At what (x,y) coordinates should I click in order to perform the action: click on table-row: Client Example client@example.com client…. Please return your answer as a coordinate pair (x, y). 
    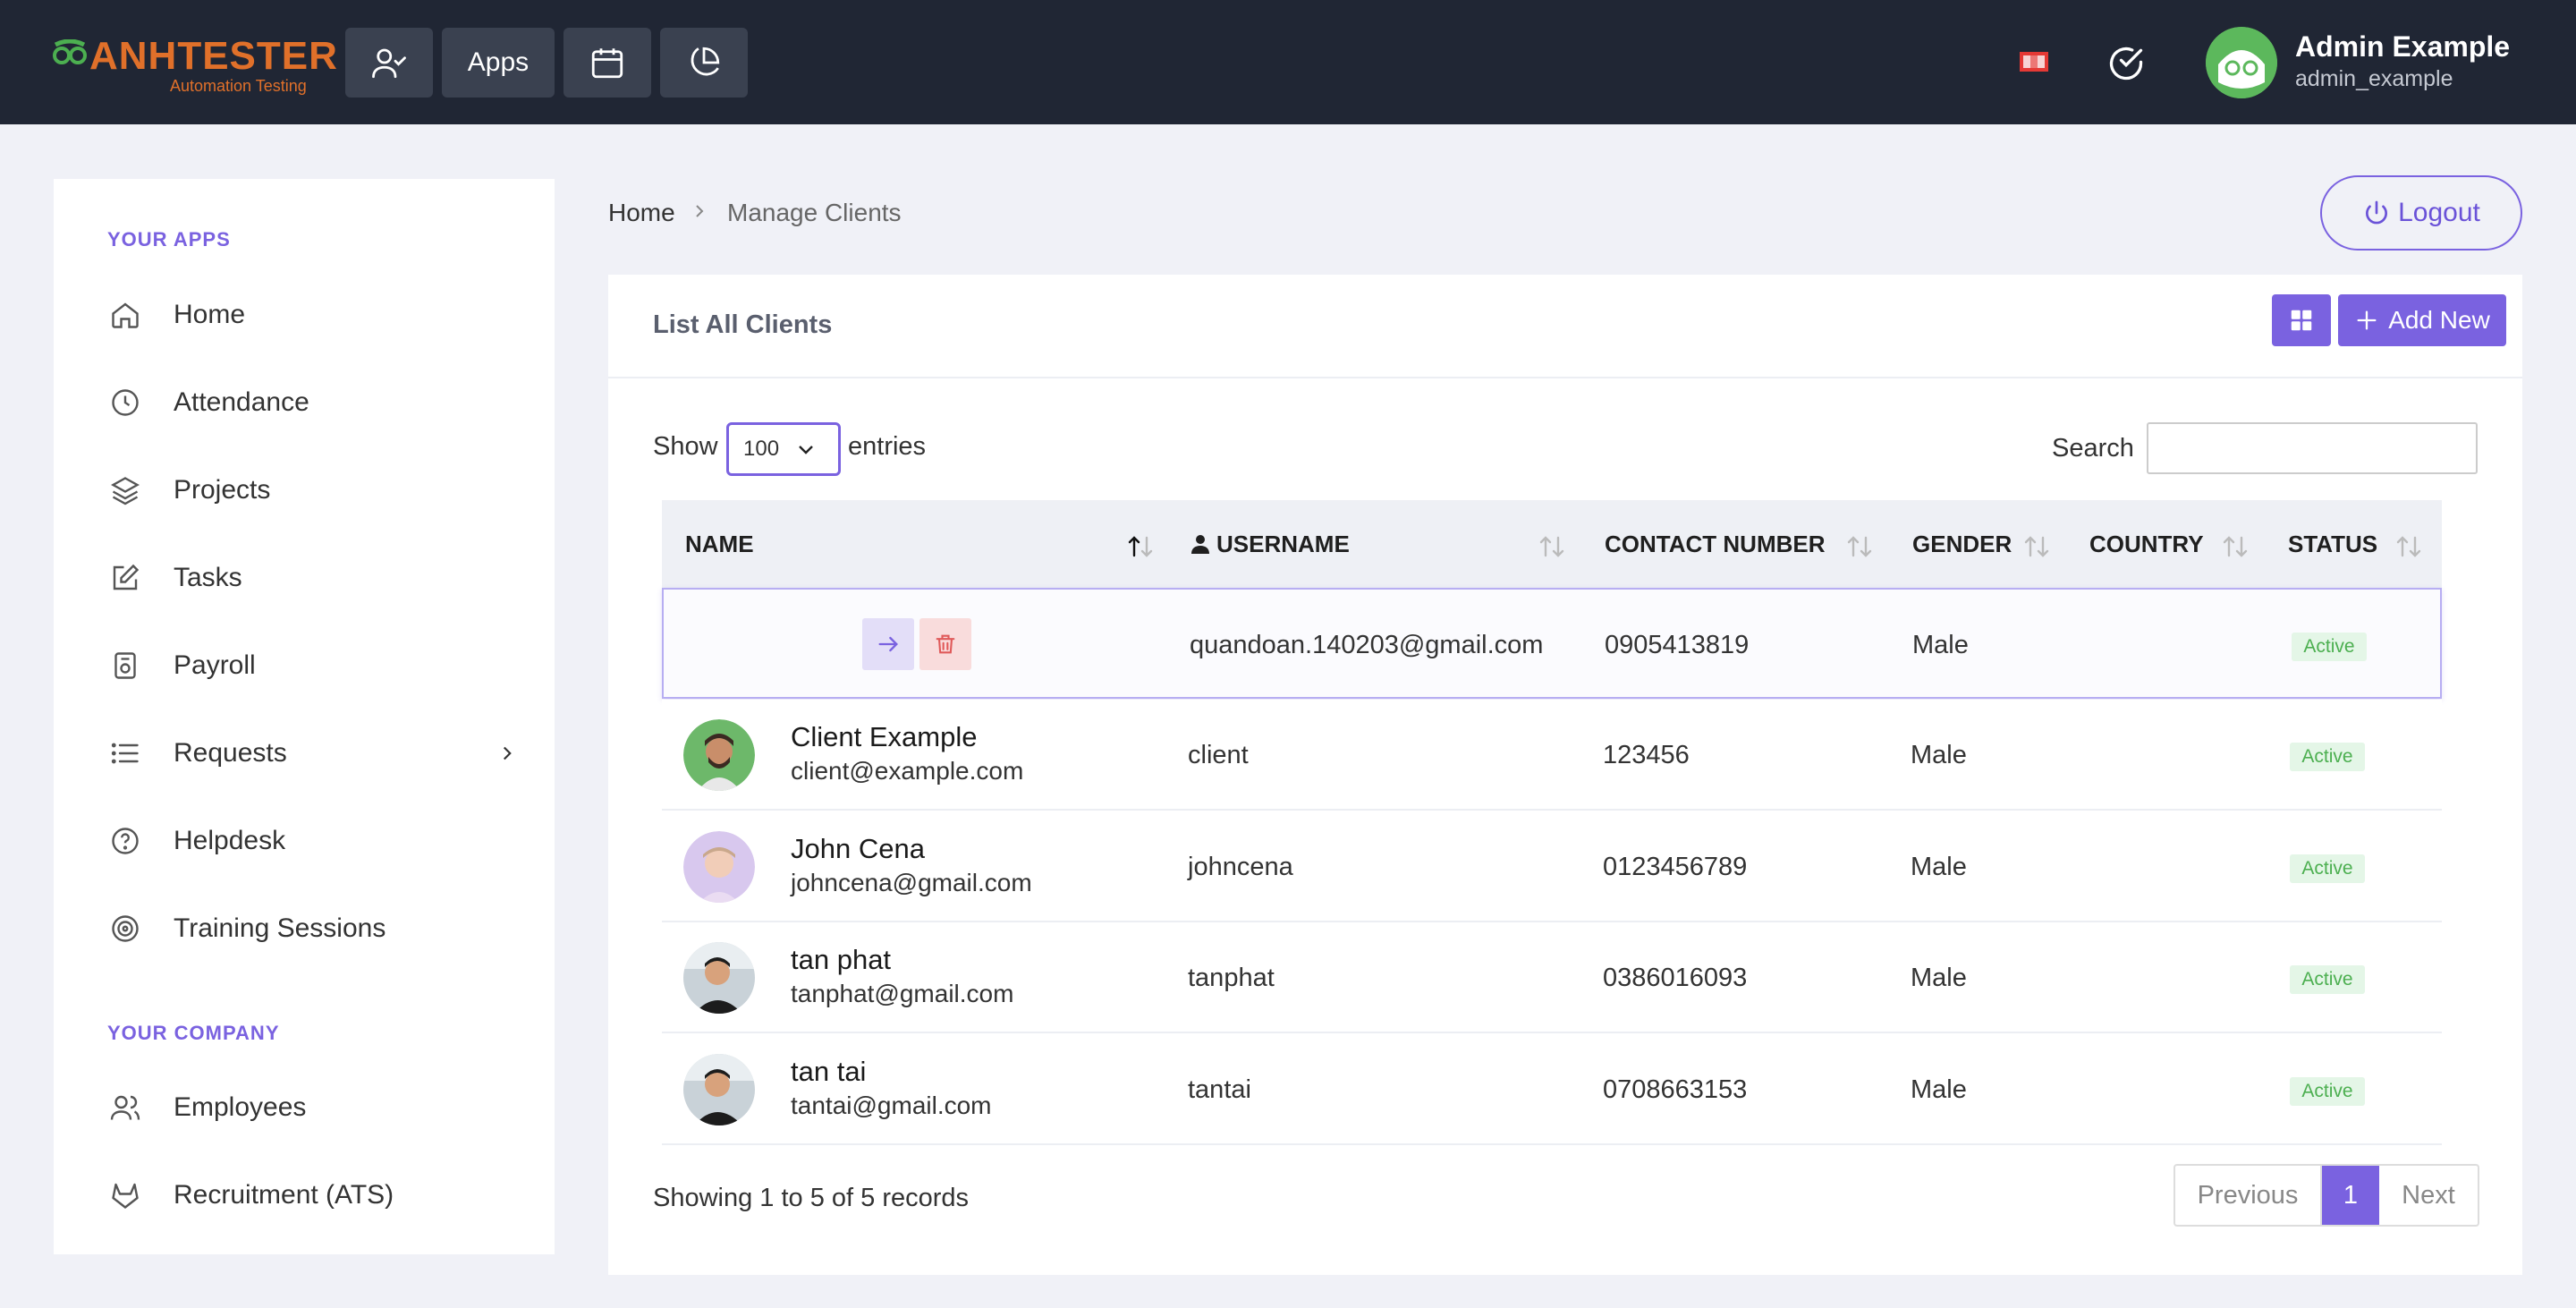
    Looking at the image, I should click on (1552, 755).